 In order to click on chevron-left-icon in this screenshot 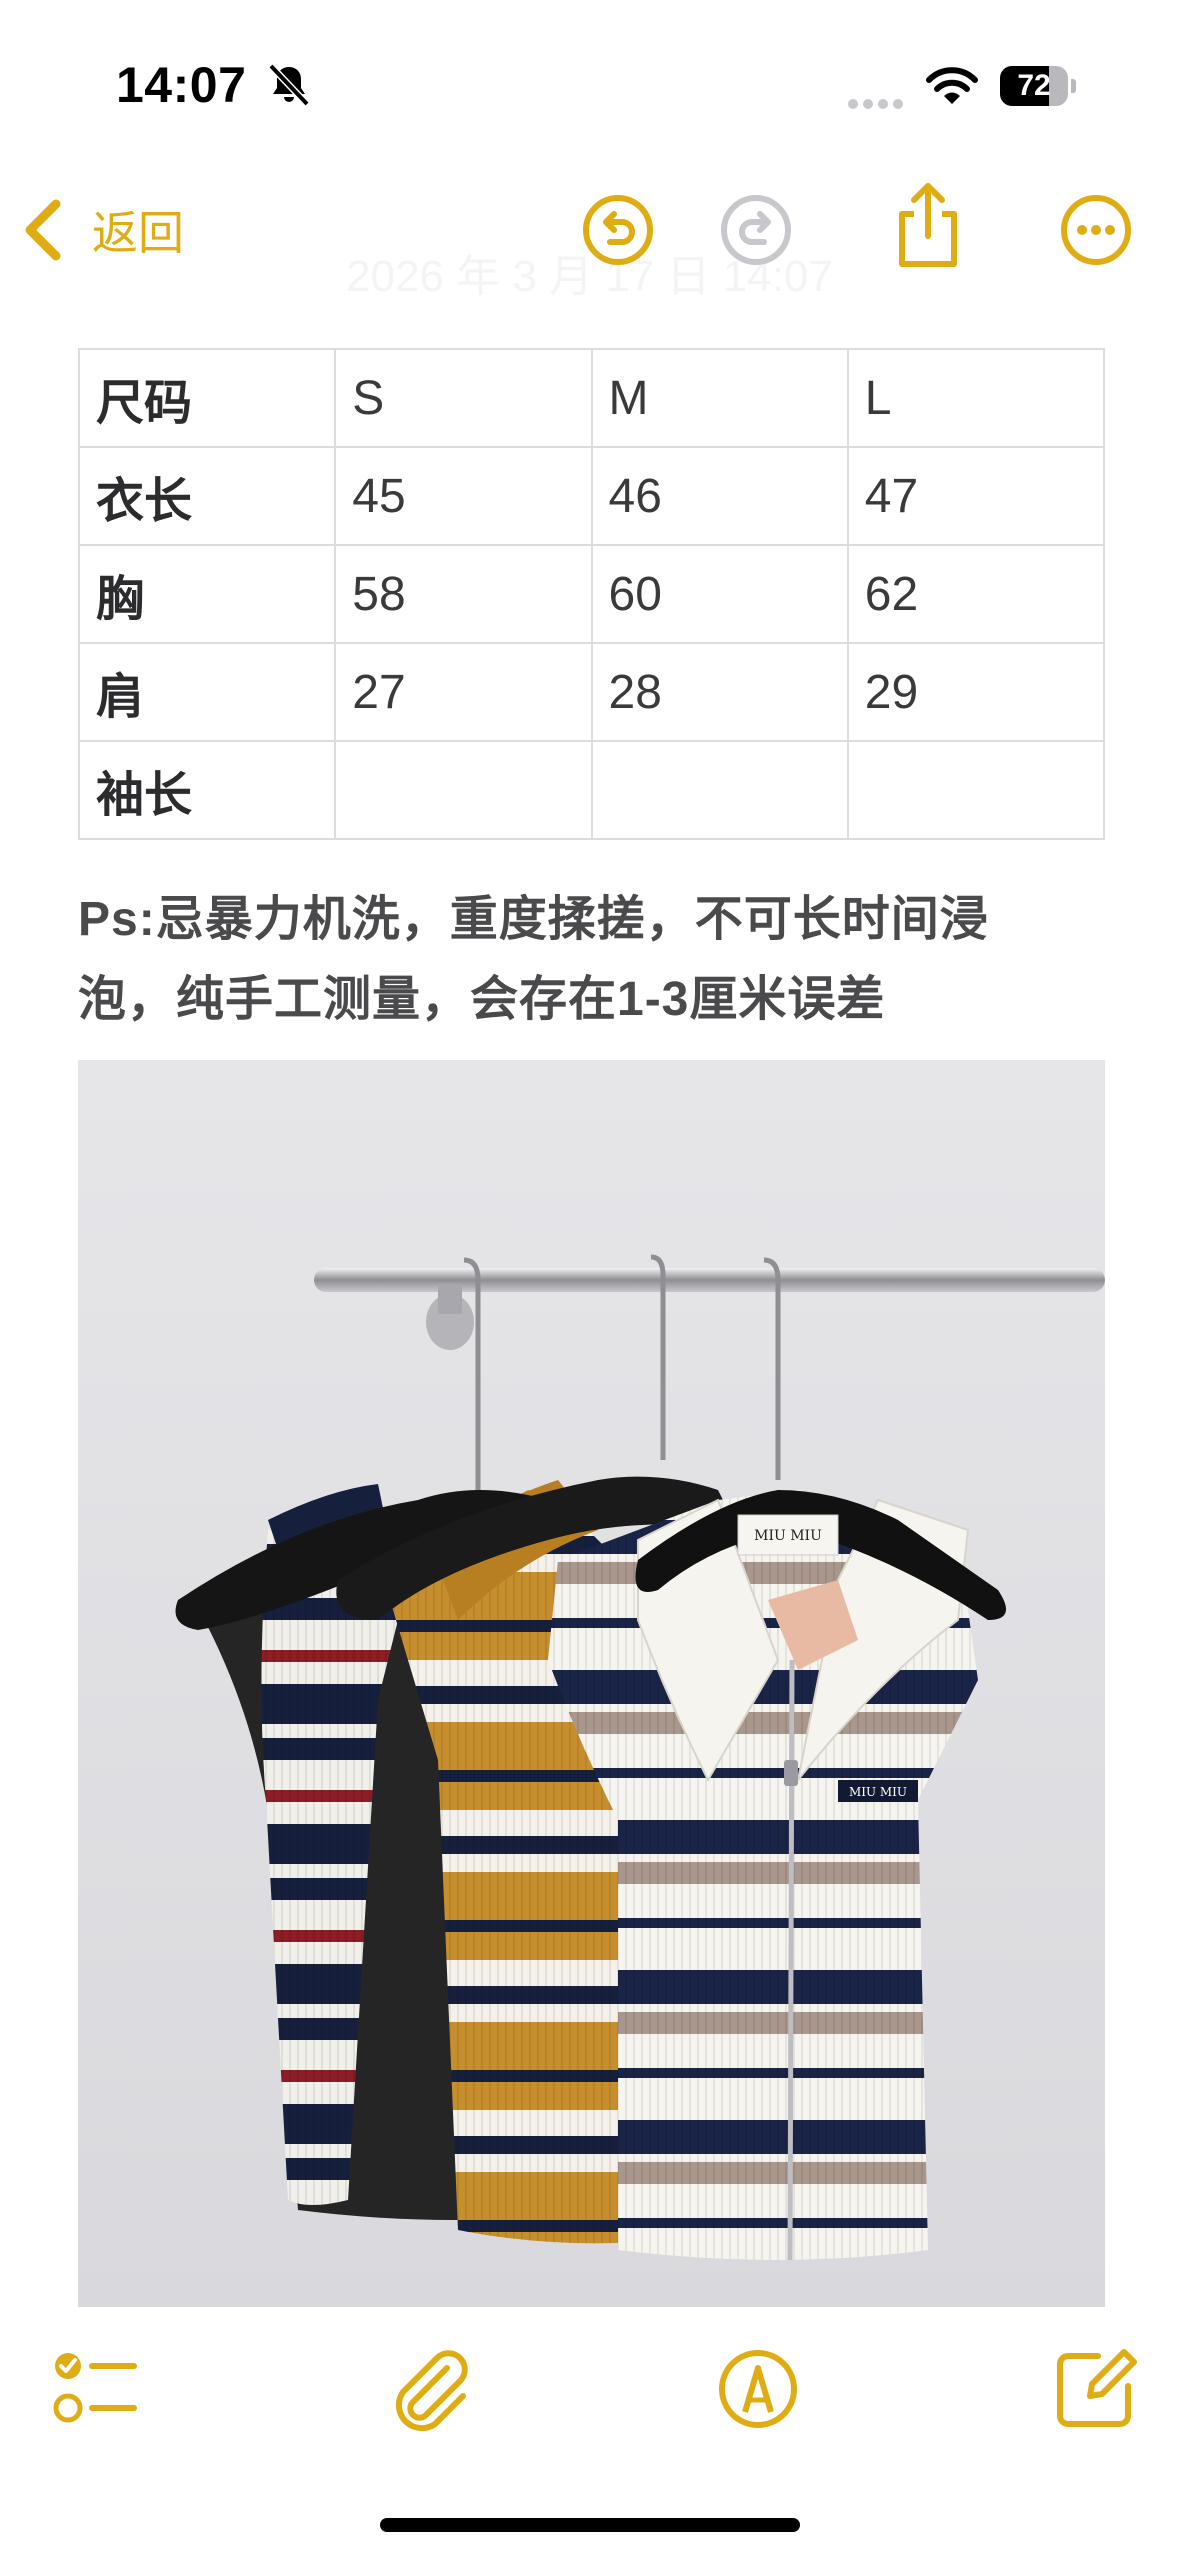, I will do `click(43, 230)`.